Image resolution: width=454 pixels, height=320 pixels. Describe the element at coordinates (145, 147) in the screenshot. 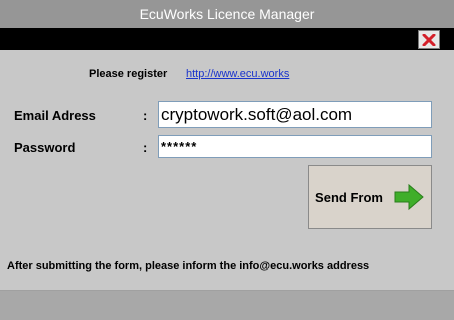

I see `password-colon: :` at that location.